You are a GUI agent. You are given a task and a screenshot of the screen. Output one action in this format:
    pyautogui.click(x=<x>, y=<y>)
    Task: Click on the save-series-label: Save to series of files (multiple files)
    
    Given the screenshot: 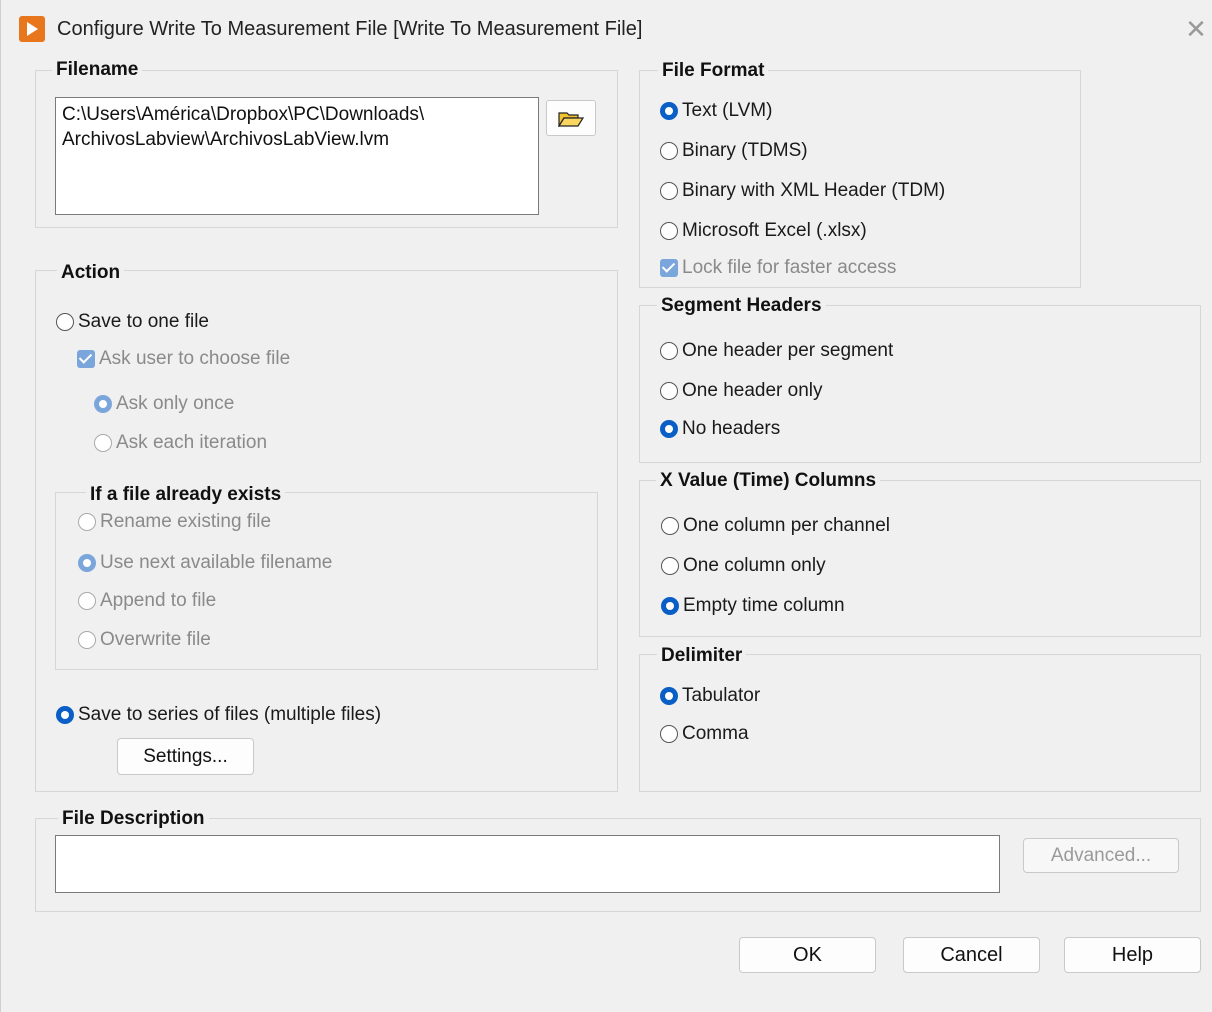 What is the action you would take?
    pyautogui.click(x=230, y=714)
    